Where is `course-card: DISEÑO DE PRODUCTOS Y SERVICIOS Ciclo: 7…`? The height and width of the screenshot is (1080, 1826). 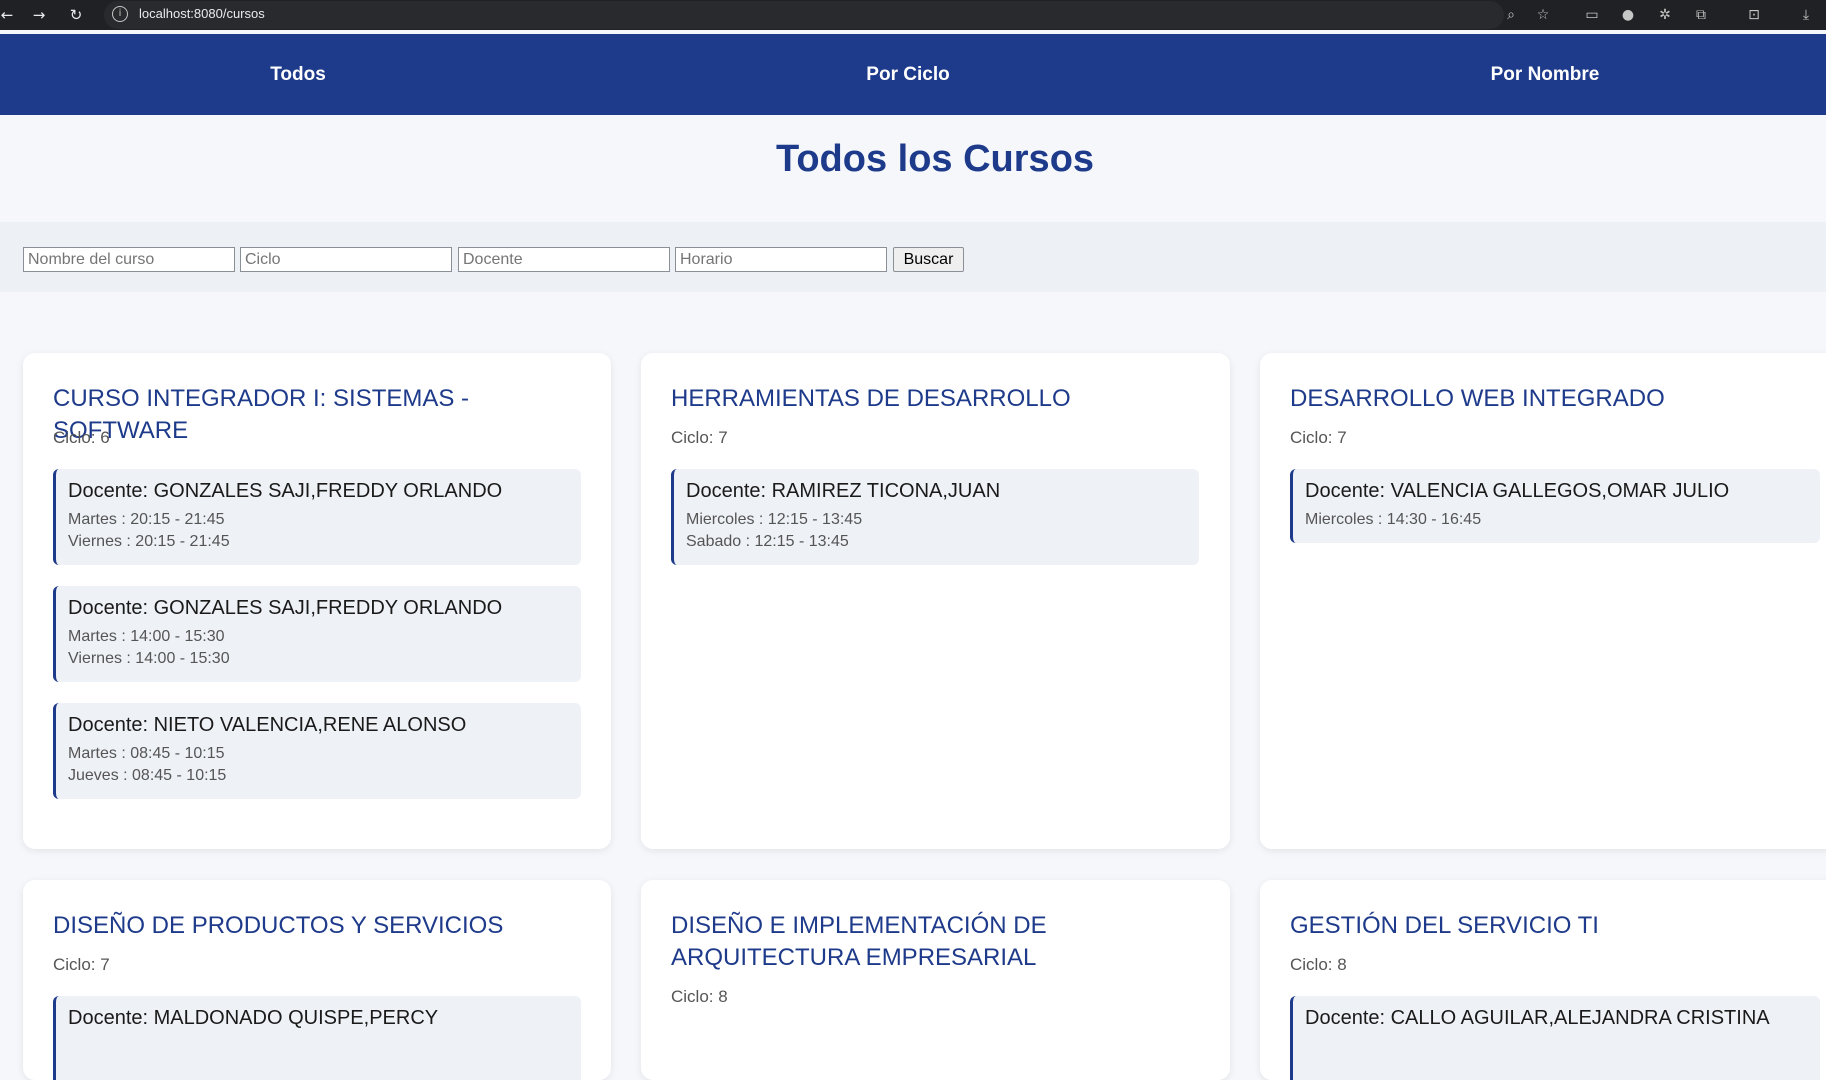 course-card: DISEÑO DE PRODUCTOS Y SERVICIOS Ciclo: 7… is located at coordinates (317, 980).